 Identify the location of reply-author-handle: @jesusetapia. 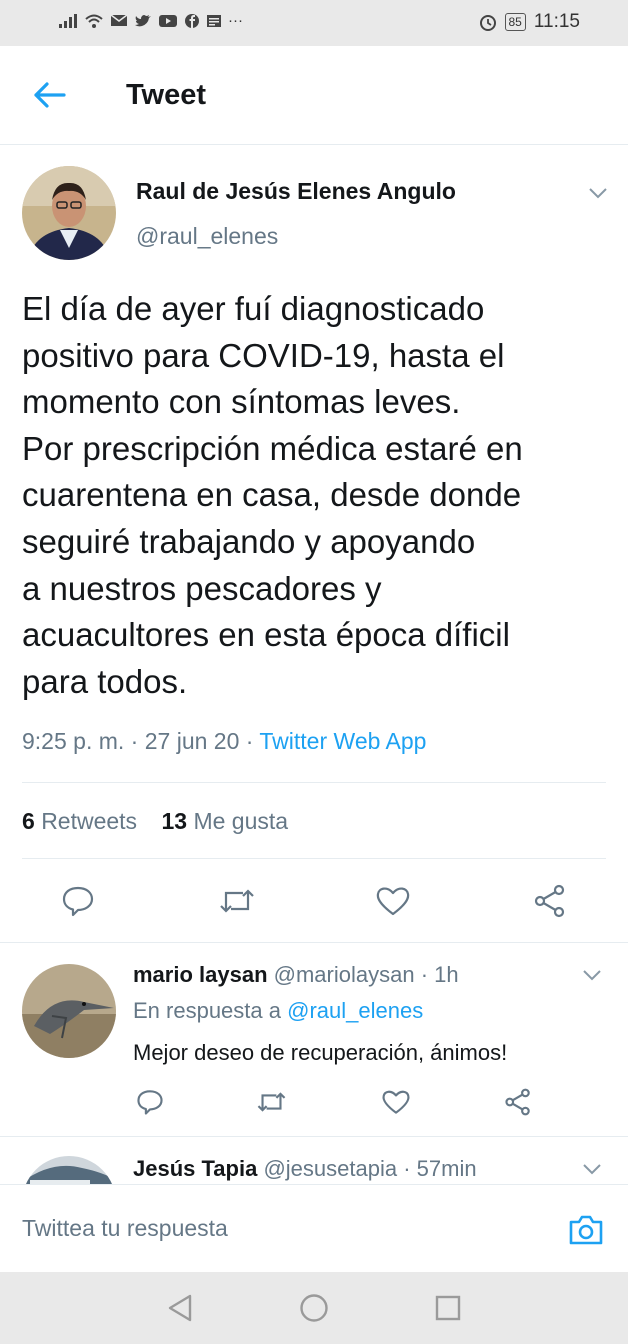
(330, 1168).